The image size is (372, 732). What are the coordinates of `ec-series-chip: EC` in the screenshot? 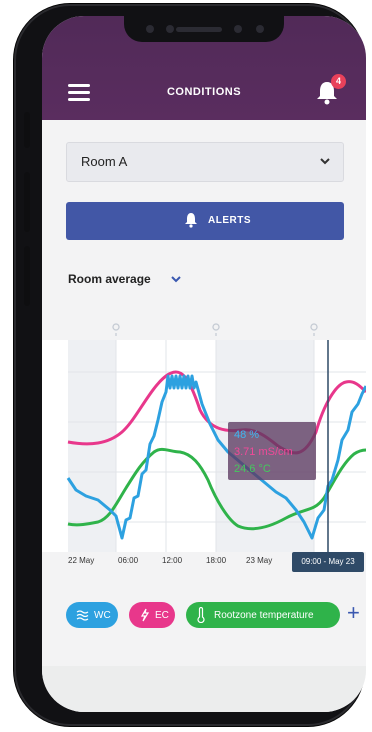 It's located at (152, 615).